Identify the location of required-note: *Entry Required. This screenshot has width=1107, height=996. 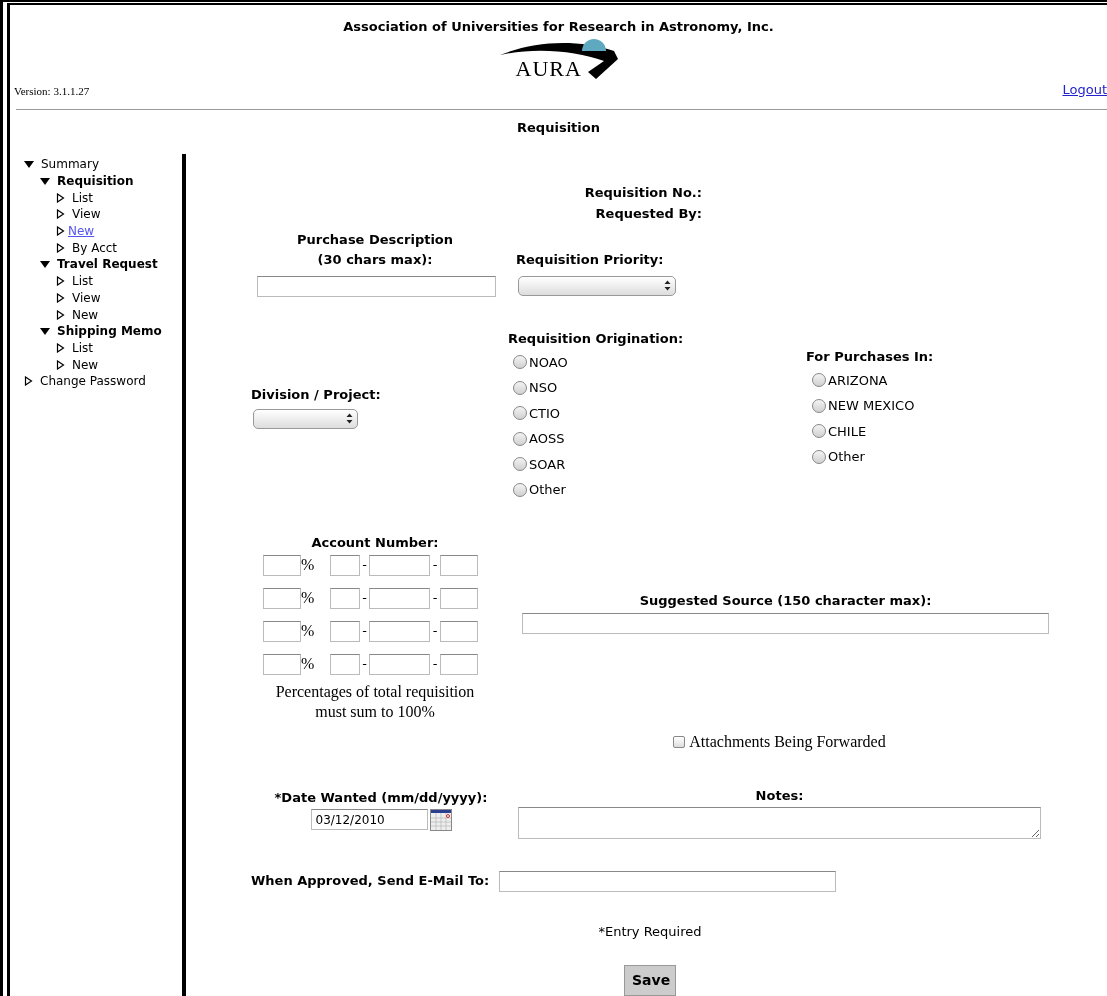
(650, 931).